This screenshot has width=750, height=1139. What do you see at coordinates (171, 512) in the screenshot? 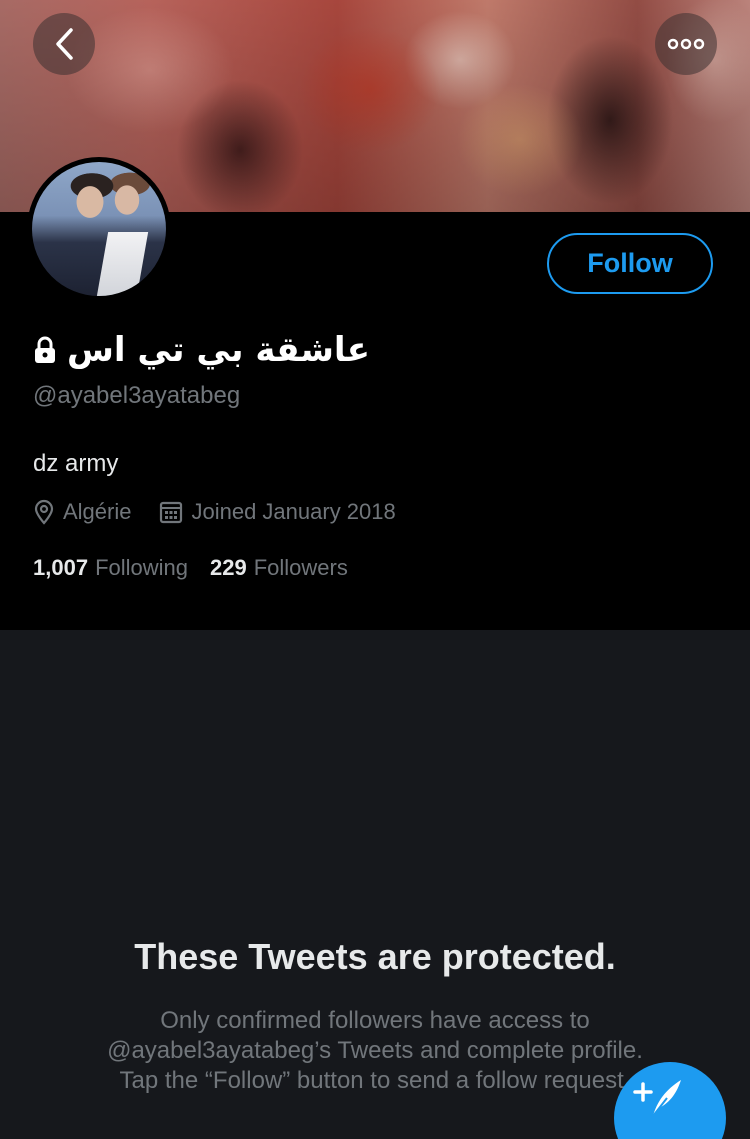
I see `calendar-icon` at bounding box center [171, 512].